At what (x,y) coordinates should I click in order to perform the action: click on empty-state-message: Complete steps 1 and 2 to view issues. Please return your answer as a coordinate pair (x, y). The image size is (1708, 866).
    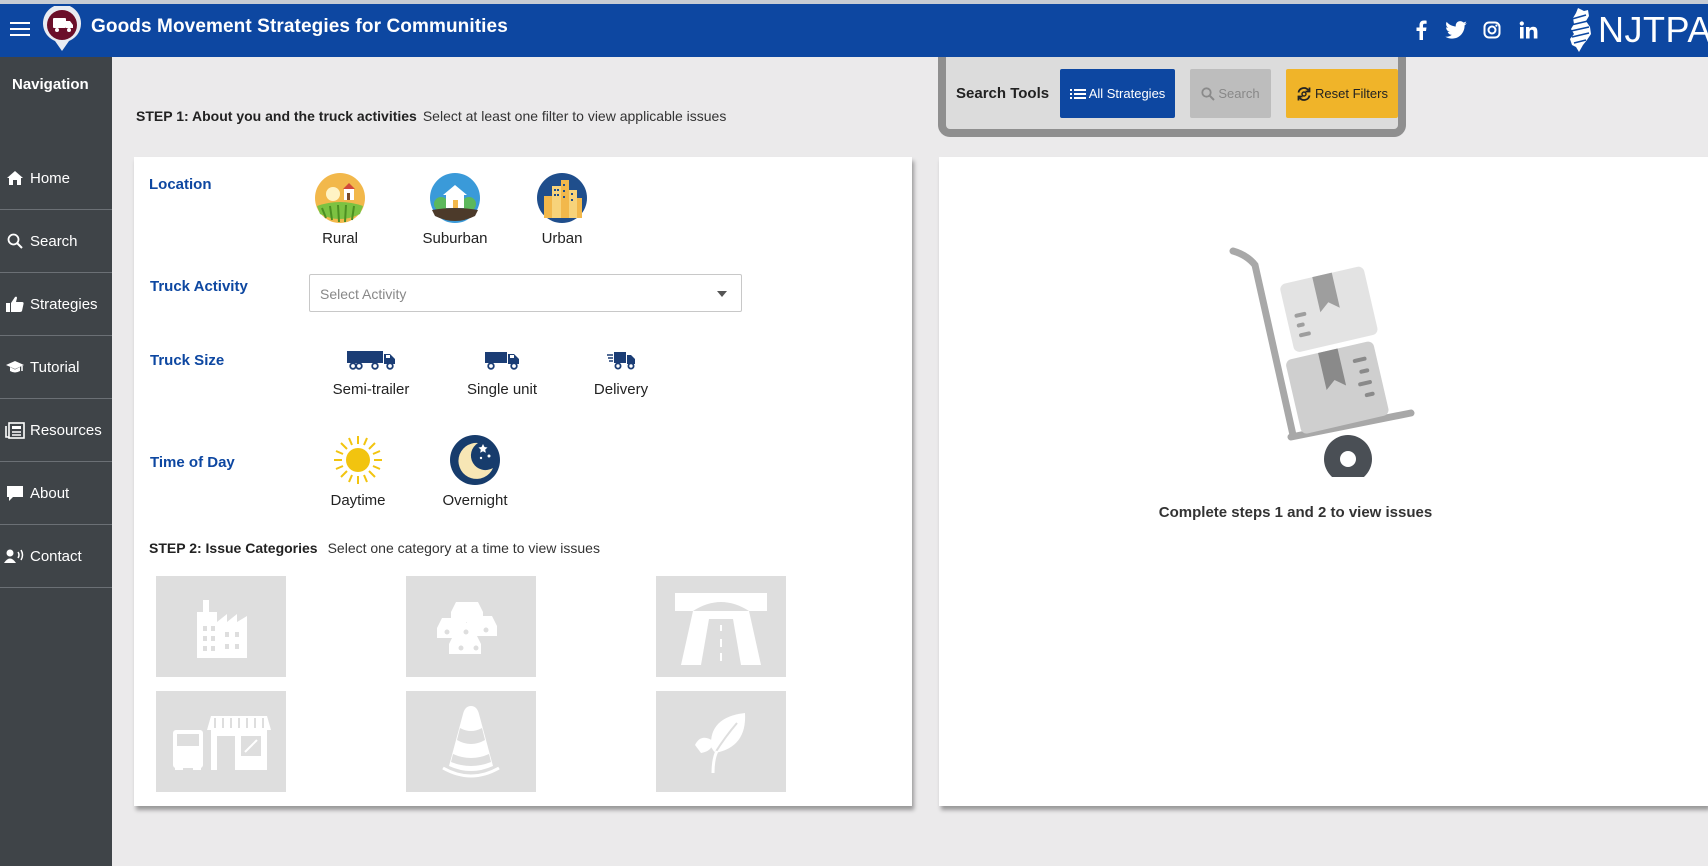
    Looking at the image, I should click on (1323, 512).